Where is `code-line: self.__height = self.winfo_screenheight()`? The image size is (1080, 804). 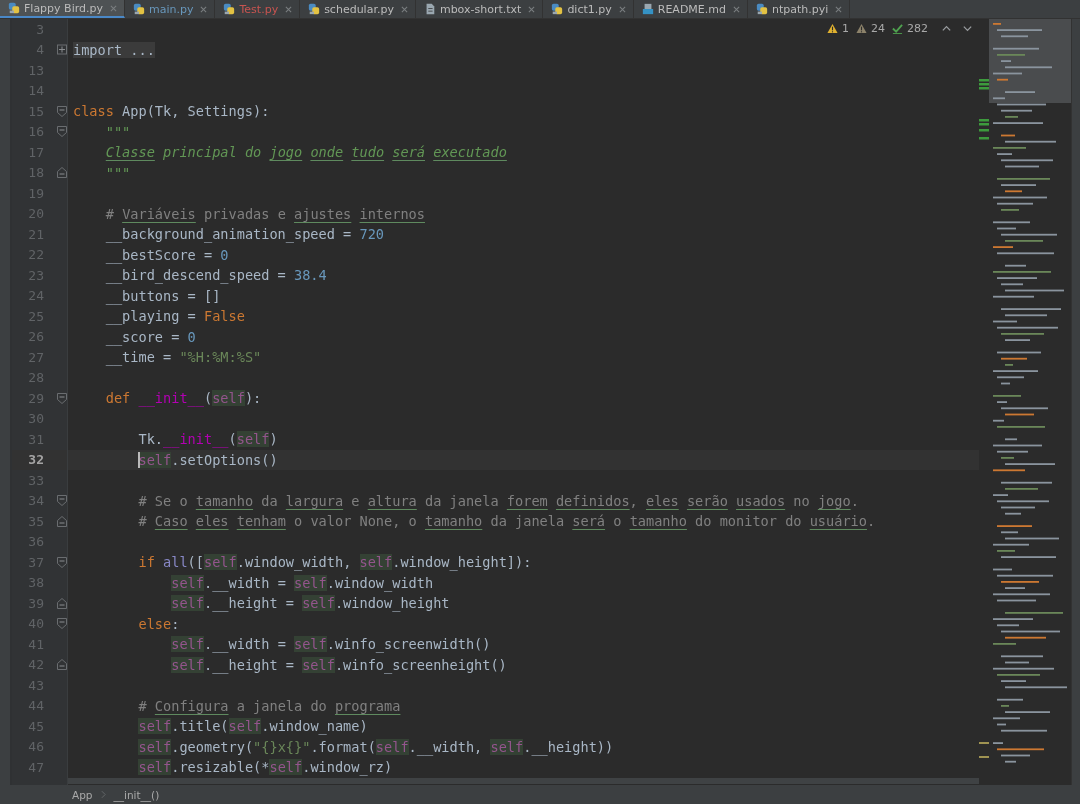 code-line: self.__height = self.winfo_screenheight() is located at coordinates (338, 664).